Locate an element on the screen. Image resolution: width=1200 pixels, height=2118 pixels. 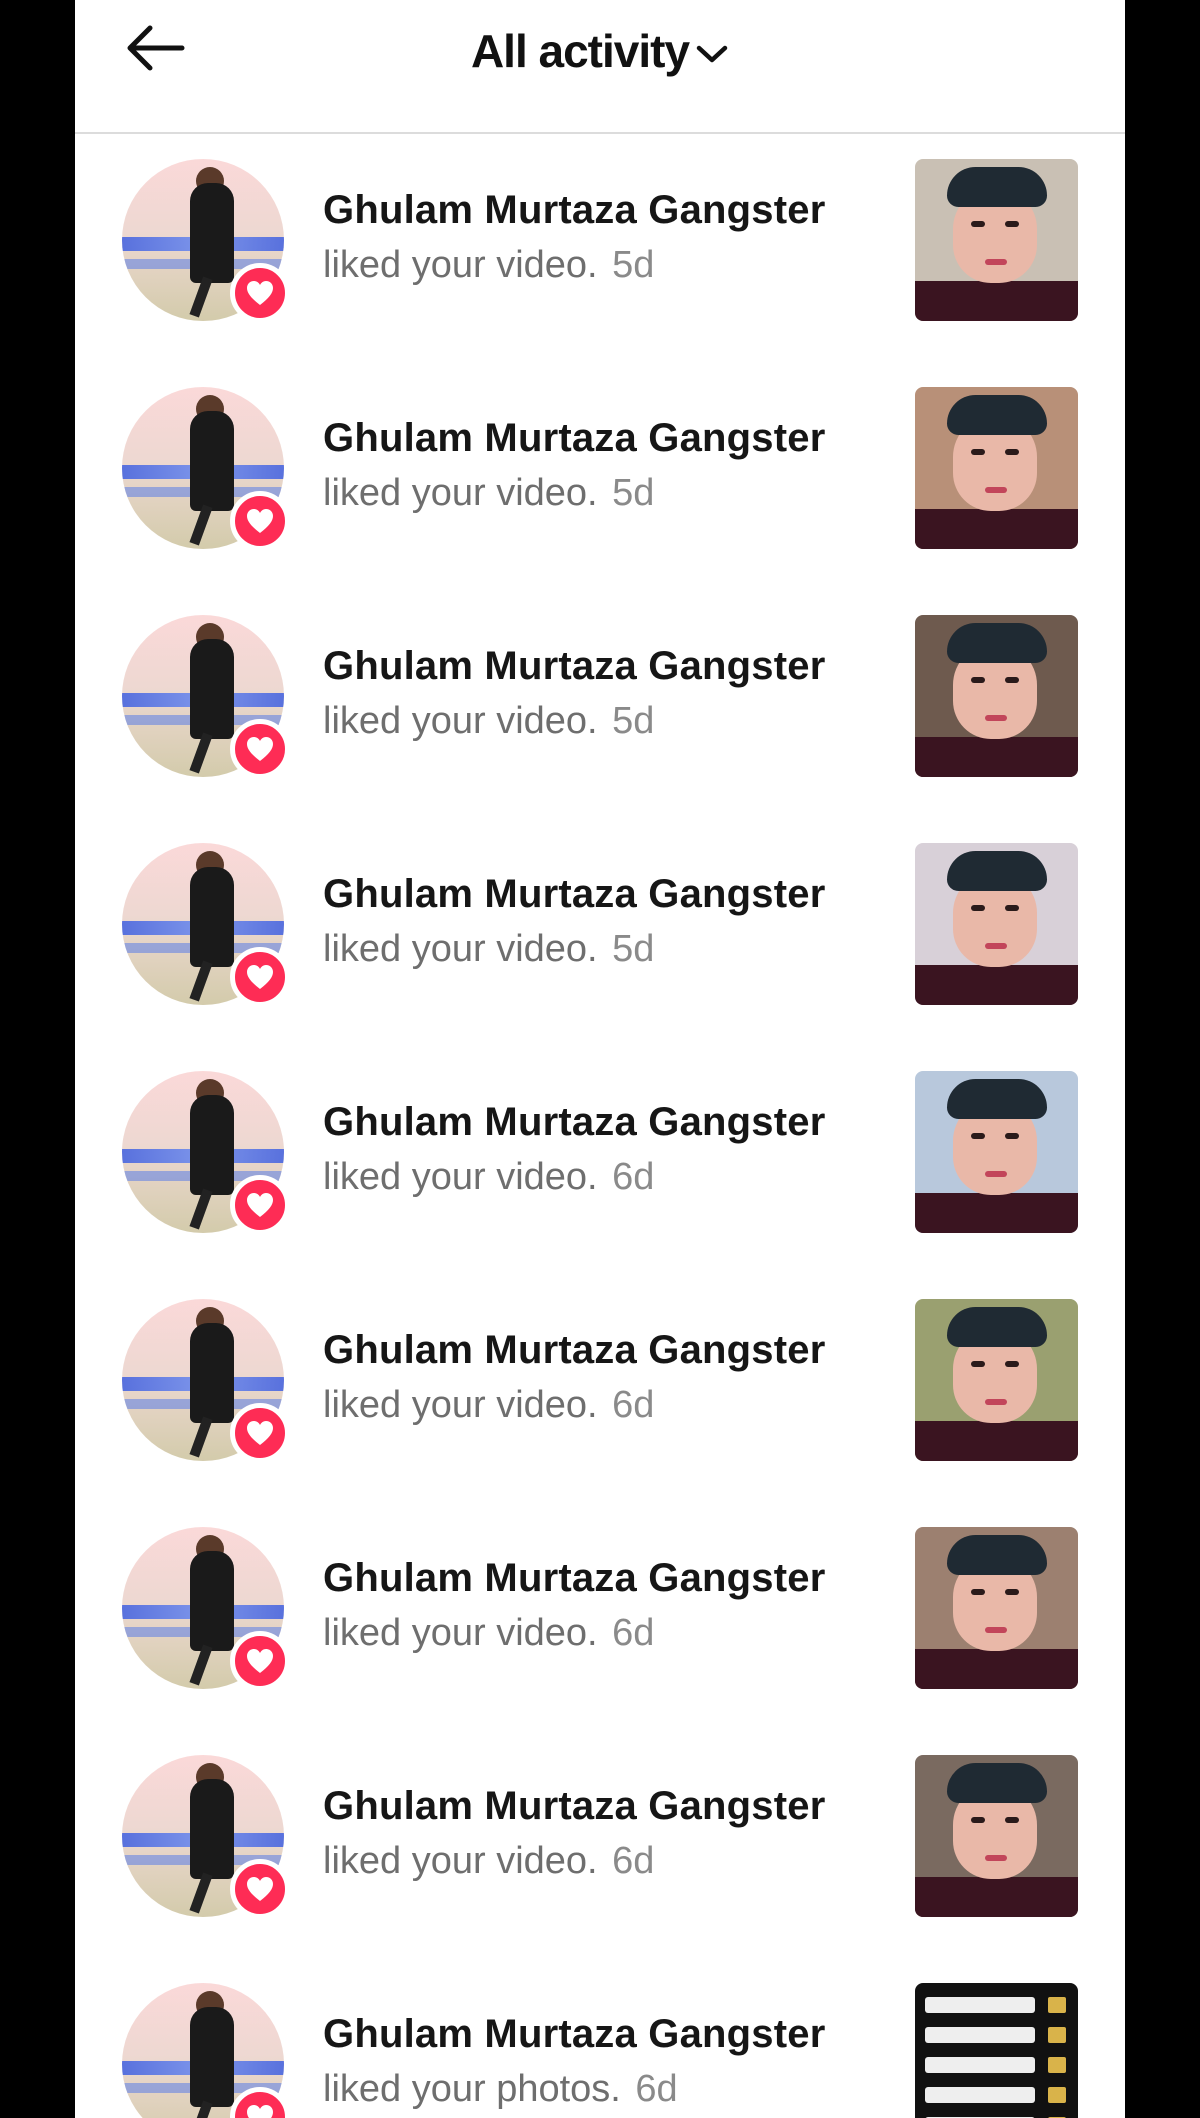
page-title: All activity is located at coordinates (580, 51).